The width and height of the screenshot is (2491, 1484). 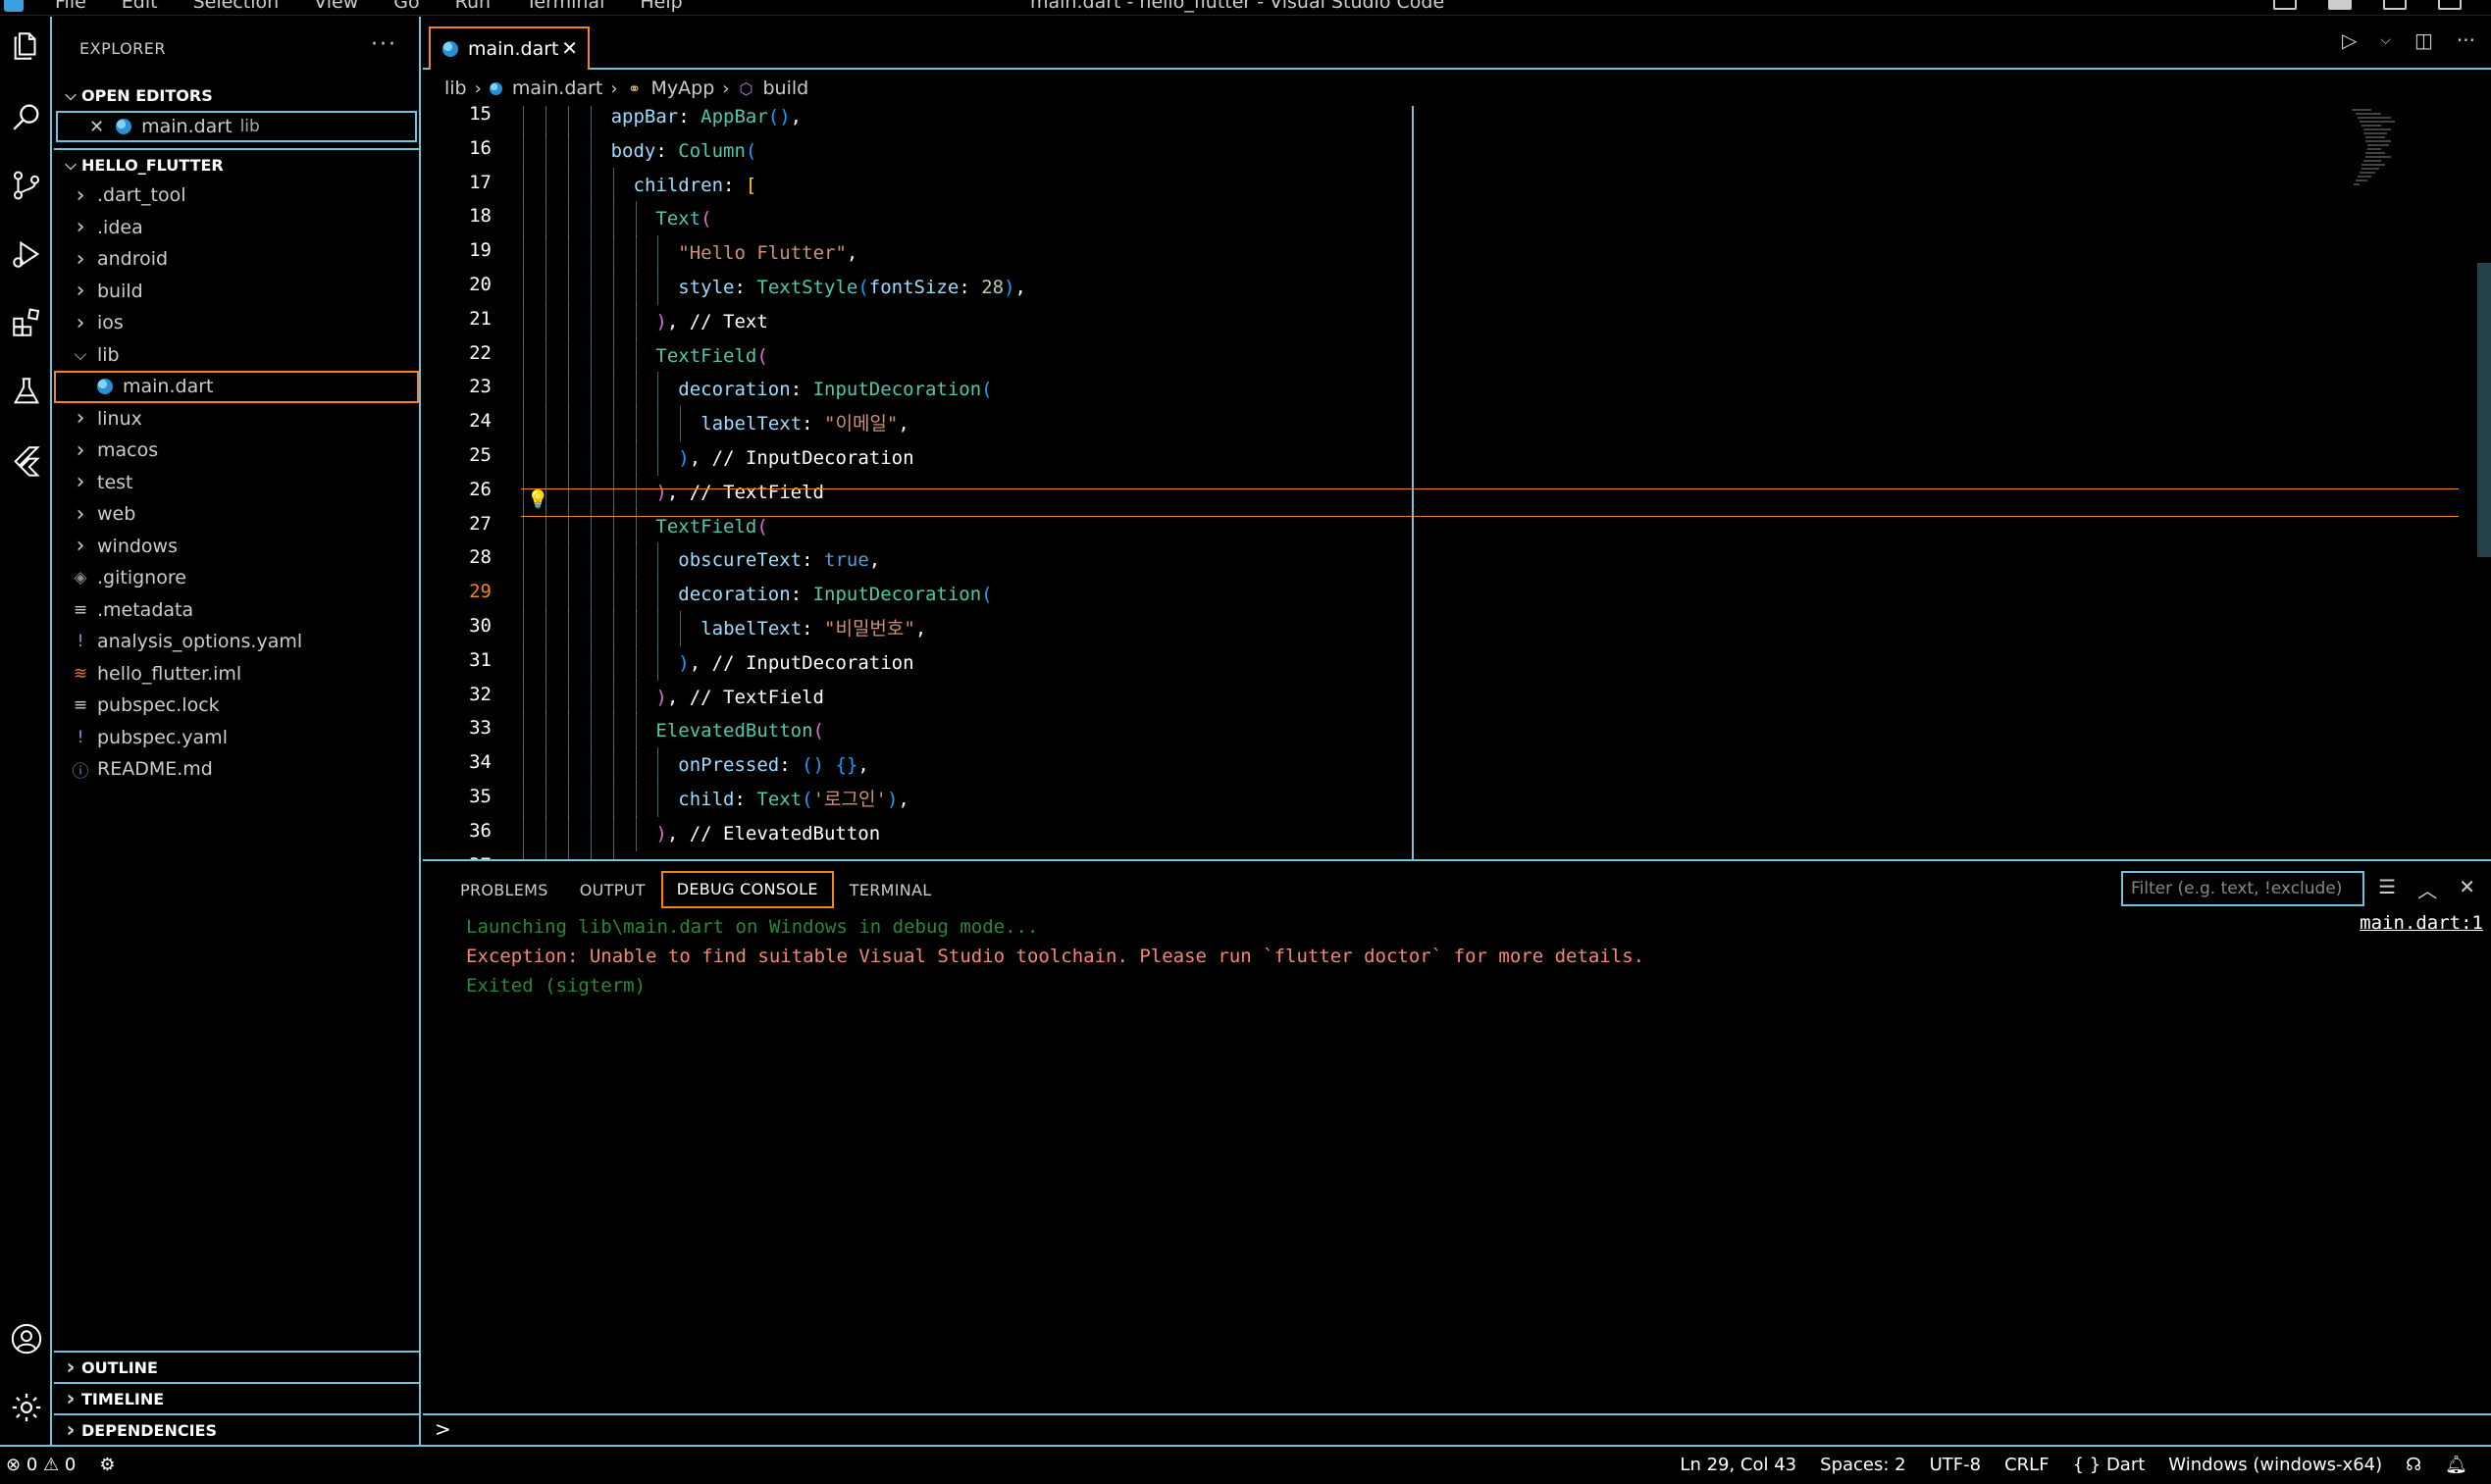 What do you see at coordinates (26, 322) in the screenshot?
I see `extensions-icon` at bounding box center [26, 322].